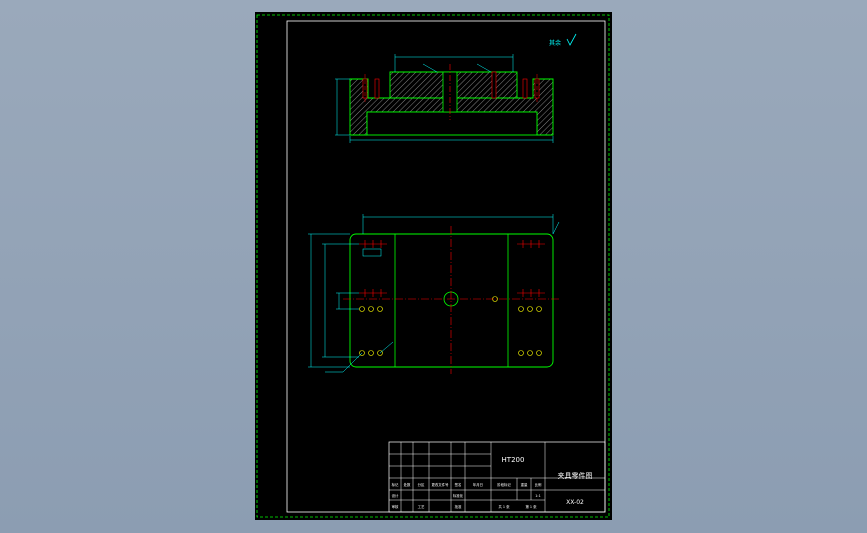 The width and height of the screenshot is (867, 533). I want to click on row-mark-0: 标记, so click(395, 484).